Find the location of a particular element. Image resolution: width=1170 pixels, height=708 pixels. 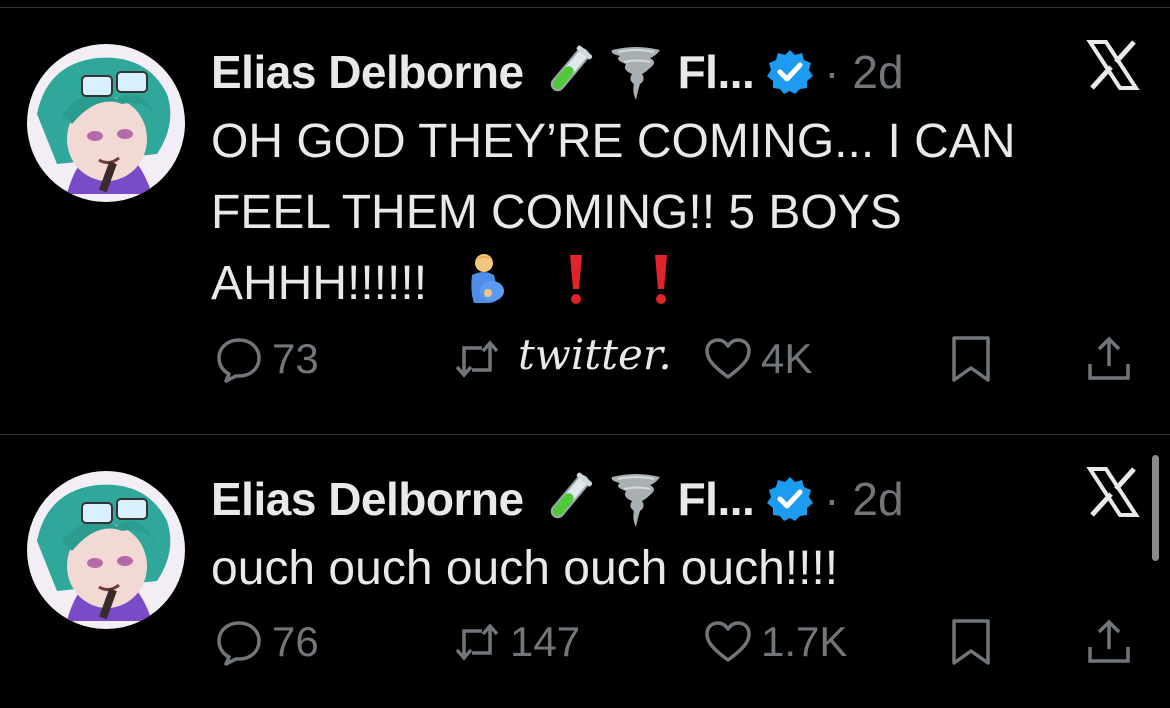

pregnant-man-emoji-icon is located at coordinates (486, 279).